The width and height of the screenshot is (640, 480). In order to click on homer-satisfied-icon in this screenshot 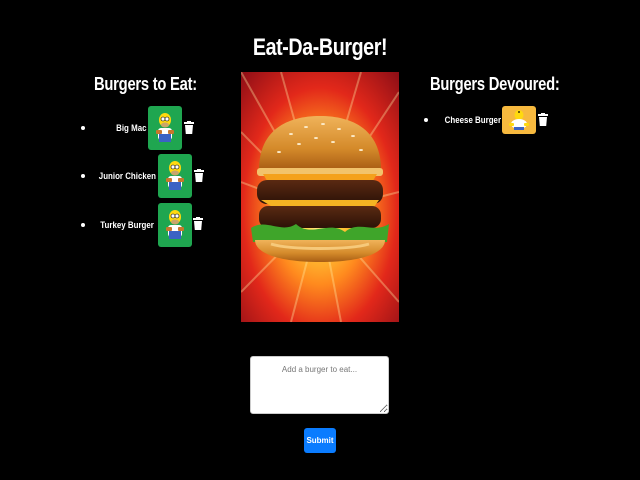, I will do `click(519, 120)`.